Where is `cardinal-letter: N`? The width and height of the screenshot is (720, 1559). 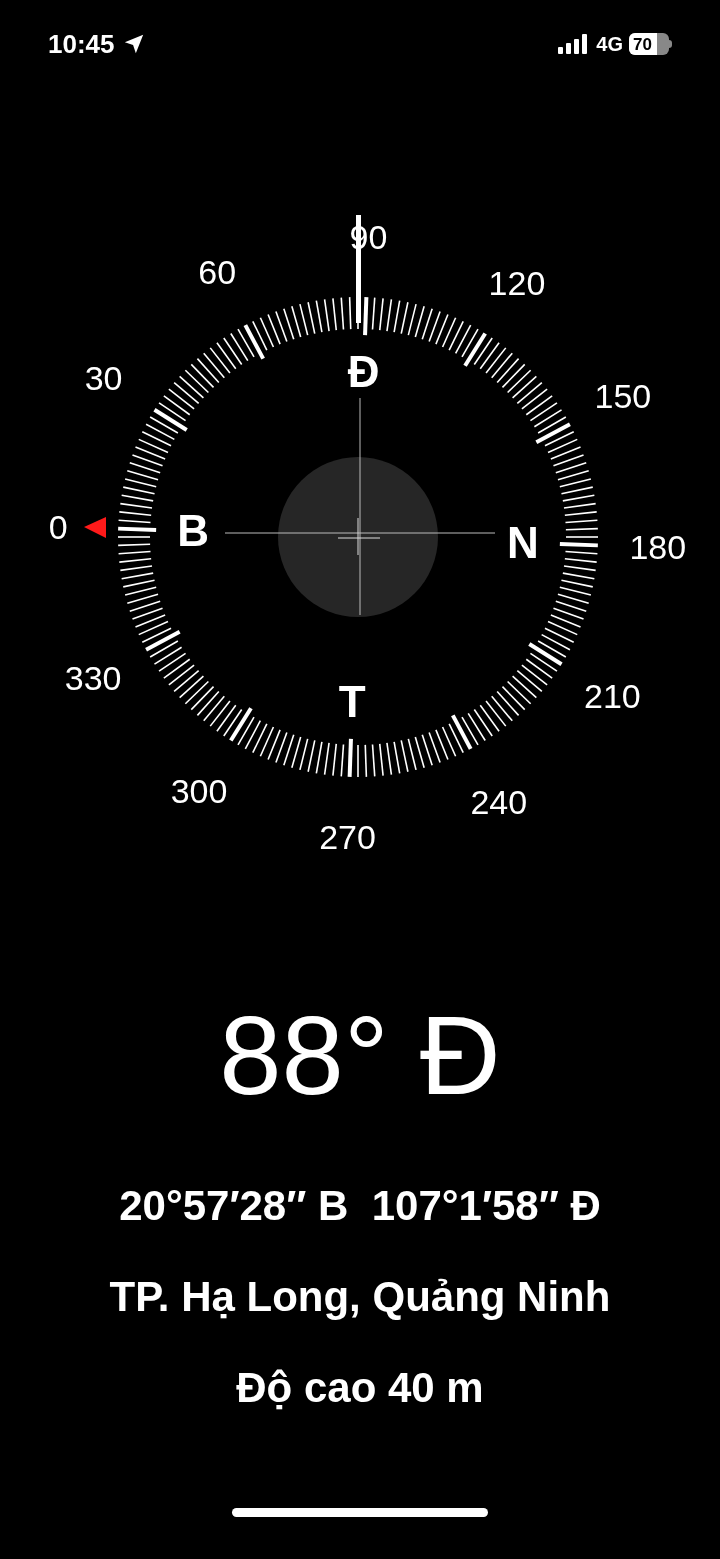 cardinal-letter: N is located at coordinates (523, 542).